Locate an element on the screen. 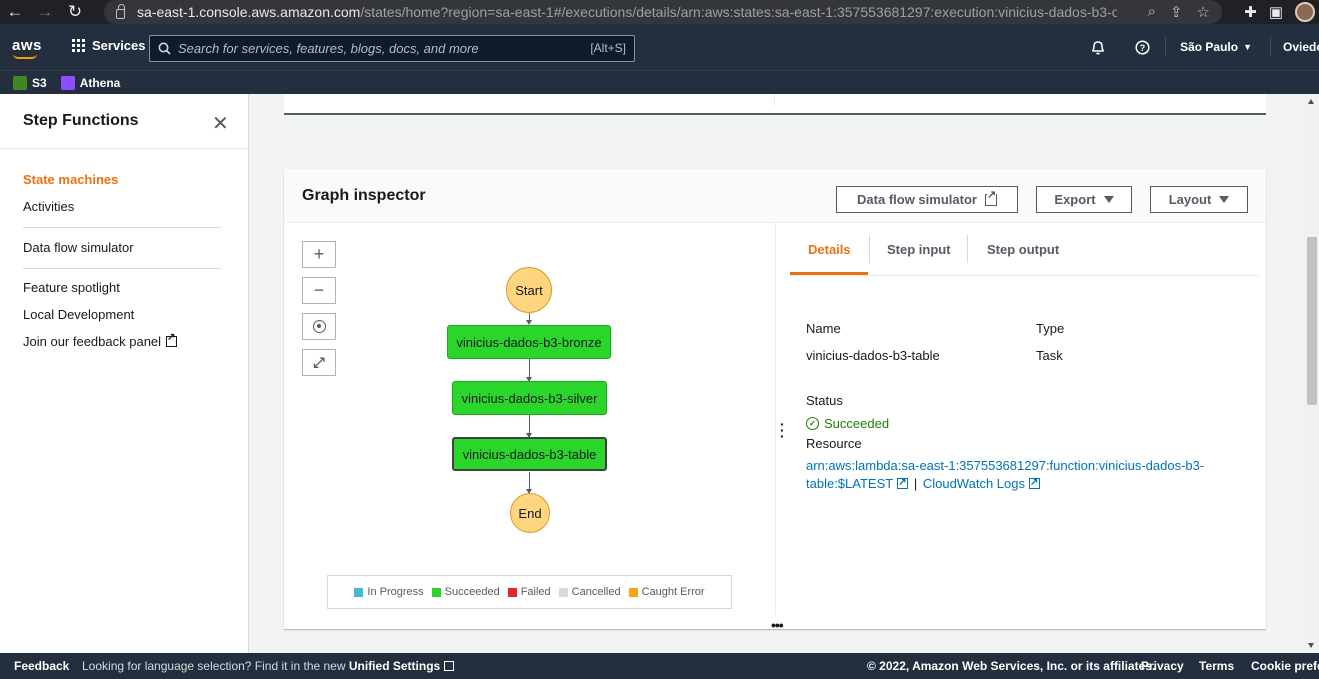  legend-label: Caught Error is located at coordinates (673, 592).